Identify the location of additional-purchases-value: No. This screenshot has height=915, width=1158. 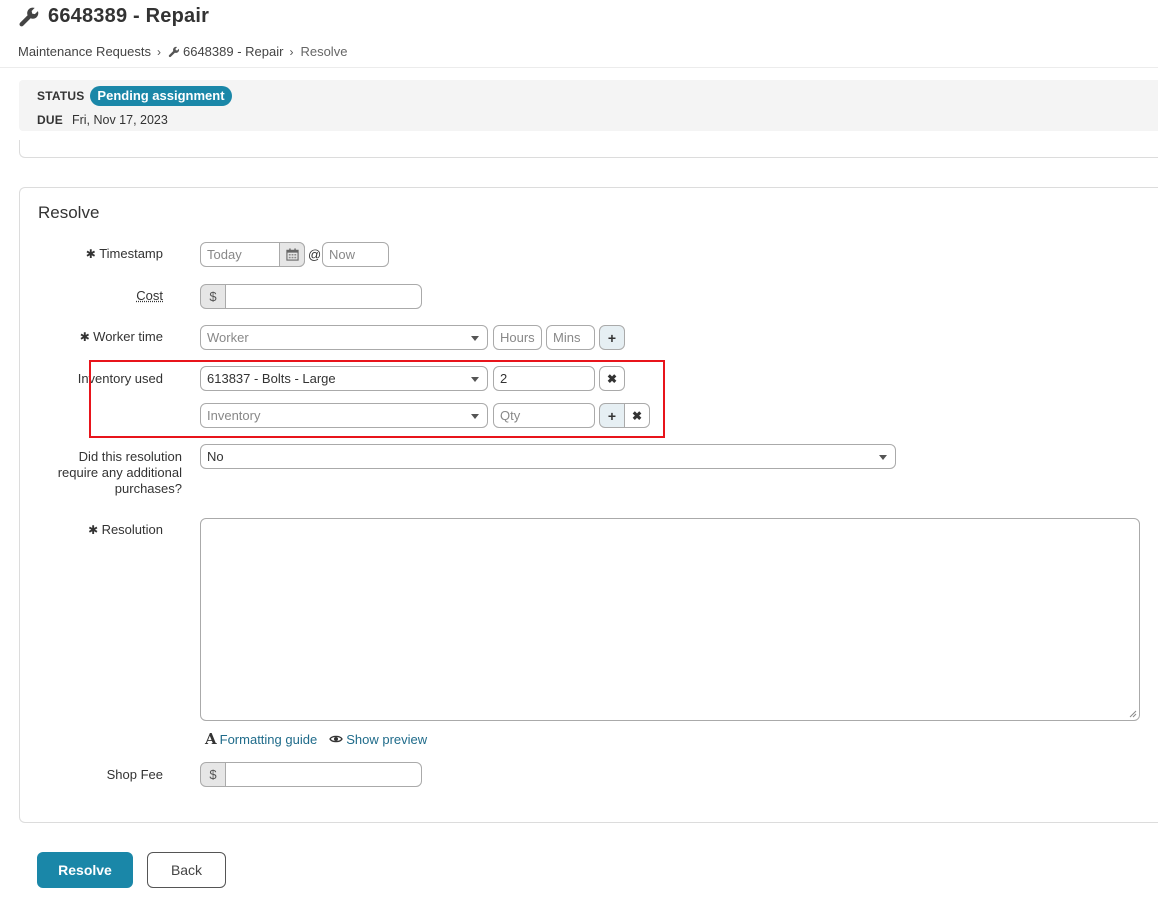
(215, 456).